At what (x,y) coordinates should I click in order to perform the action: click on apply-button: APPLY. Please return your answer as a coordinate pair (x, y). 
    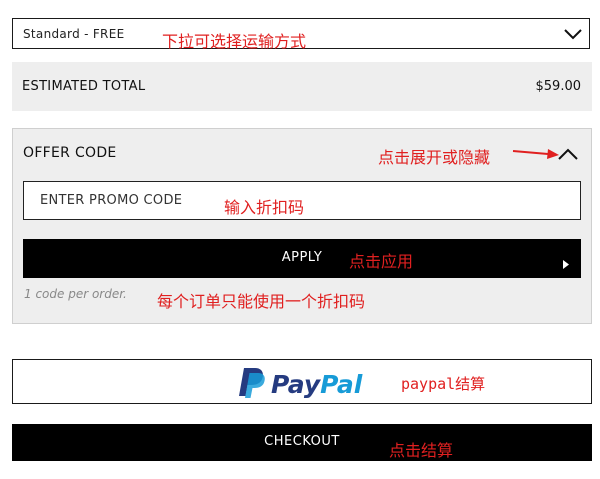
    Looking at the image, I should click on (302, 258).